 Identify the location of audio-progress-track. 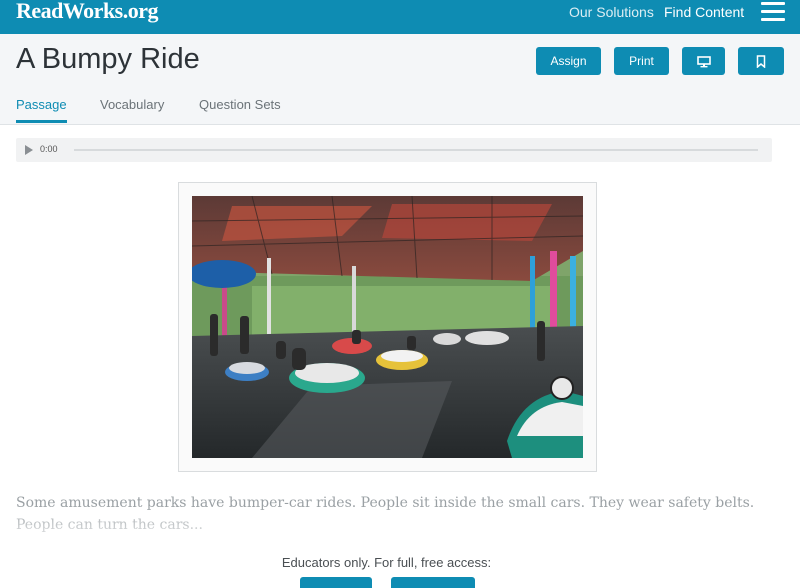
(416, 150).